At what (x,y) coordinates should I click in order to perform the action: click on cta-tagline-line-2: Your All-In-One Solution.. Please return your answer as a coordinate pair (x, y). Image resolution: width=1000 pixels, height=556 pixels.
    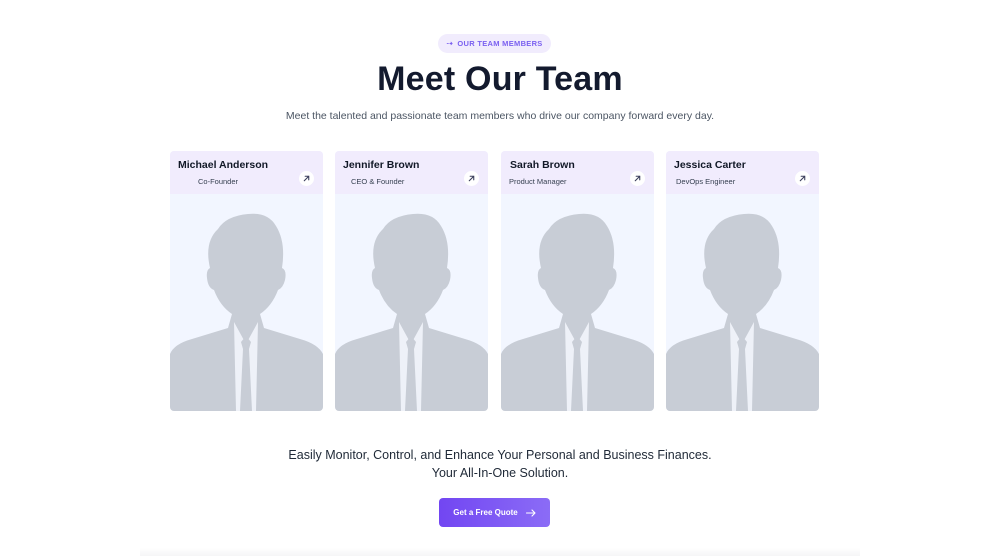
    Looking at the image, I should click on (500, 473).